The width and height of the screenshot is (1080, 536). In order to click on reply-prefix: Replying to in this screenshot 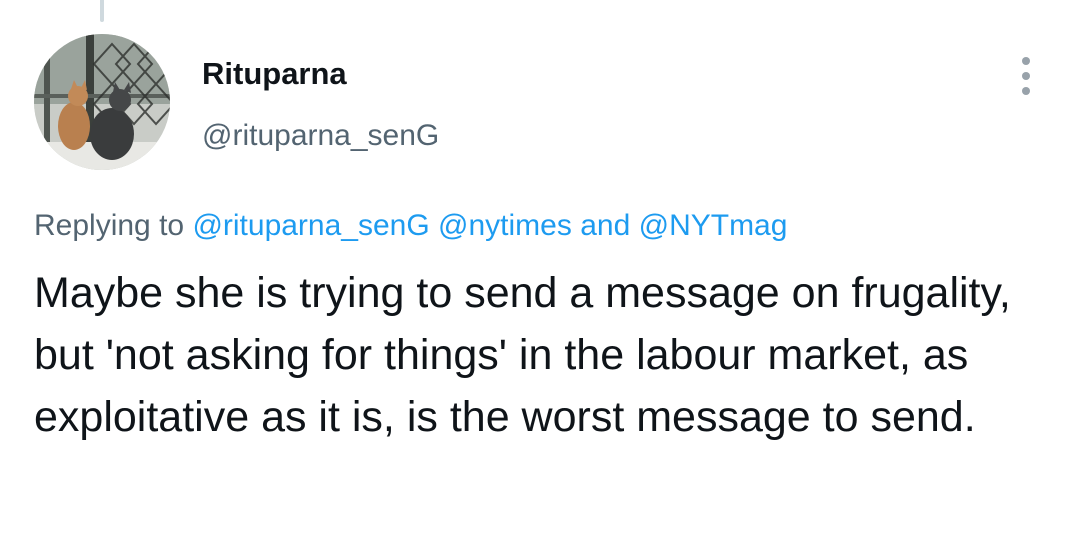, I will do `click(109, 225)`.